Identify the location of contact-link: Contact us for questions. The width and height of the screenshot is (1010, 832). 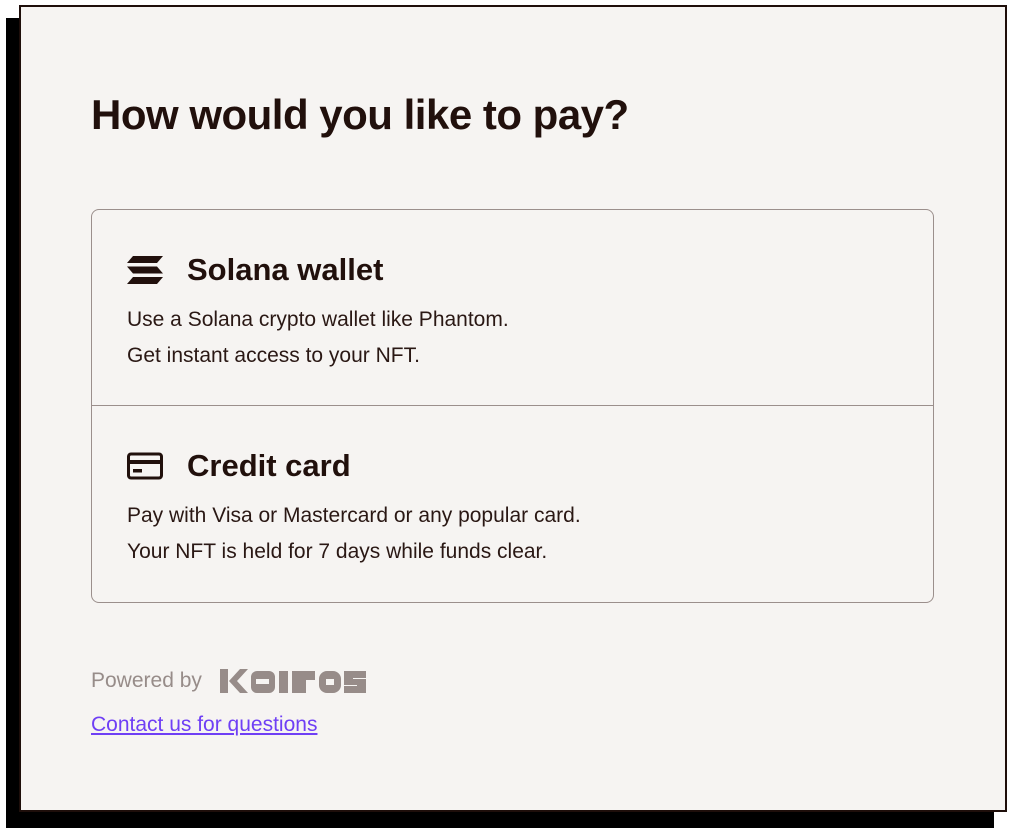
(204, 725).